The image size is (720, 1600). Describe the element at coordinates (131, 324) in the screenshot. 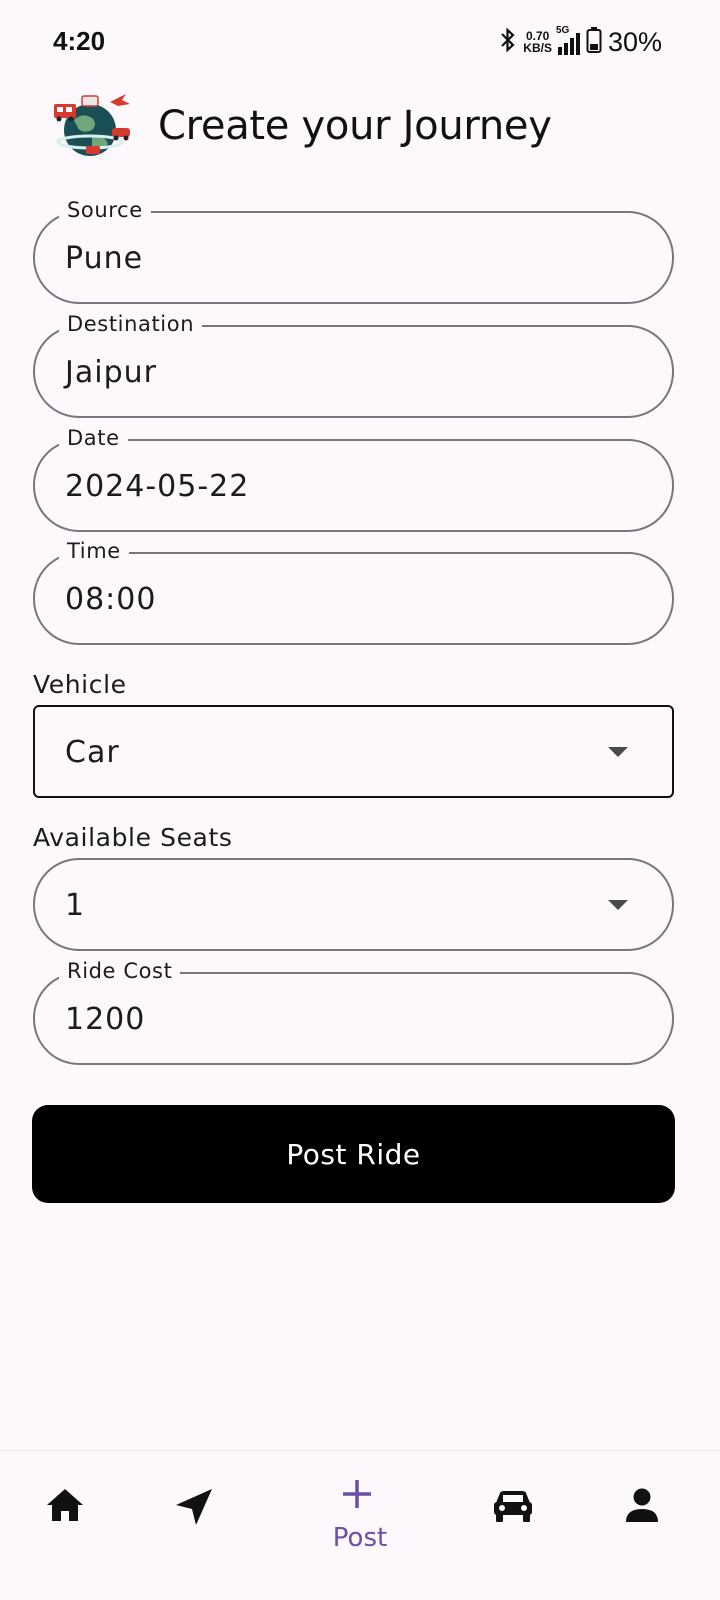

I see `destination-label: Destination` at that location.